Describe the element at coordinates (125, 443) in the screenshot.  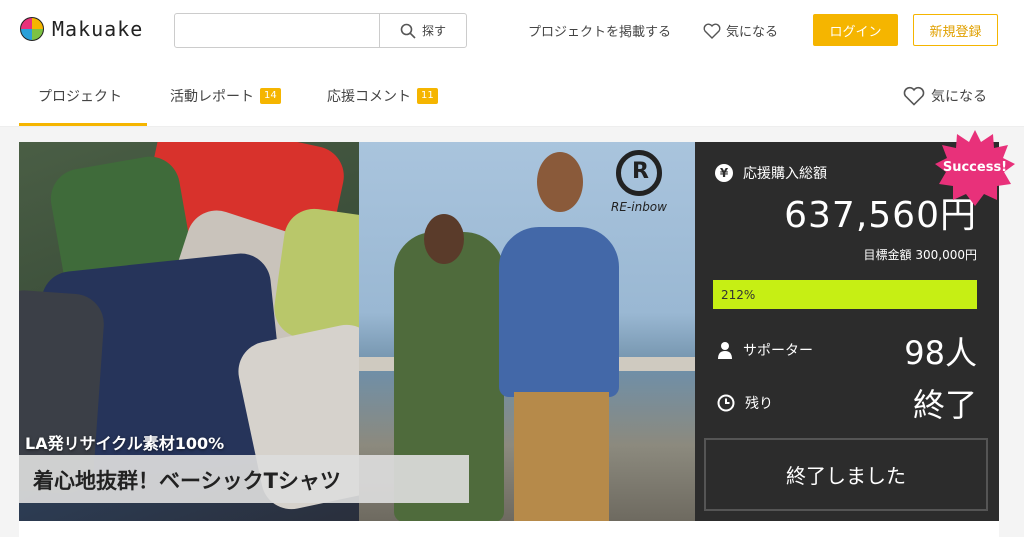
I see `catch-copy-sub: LA発リサイクル素材100%` at that location.